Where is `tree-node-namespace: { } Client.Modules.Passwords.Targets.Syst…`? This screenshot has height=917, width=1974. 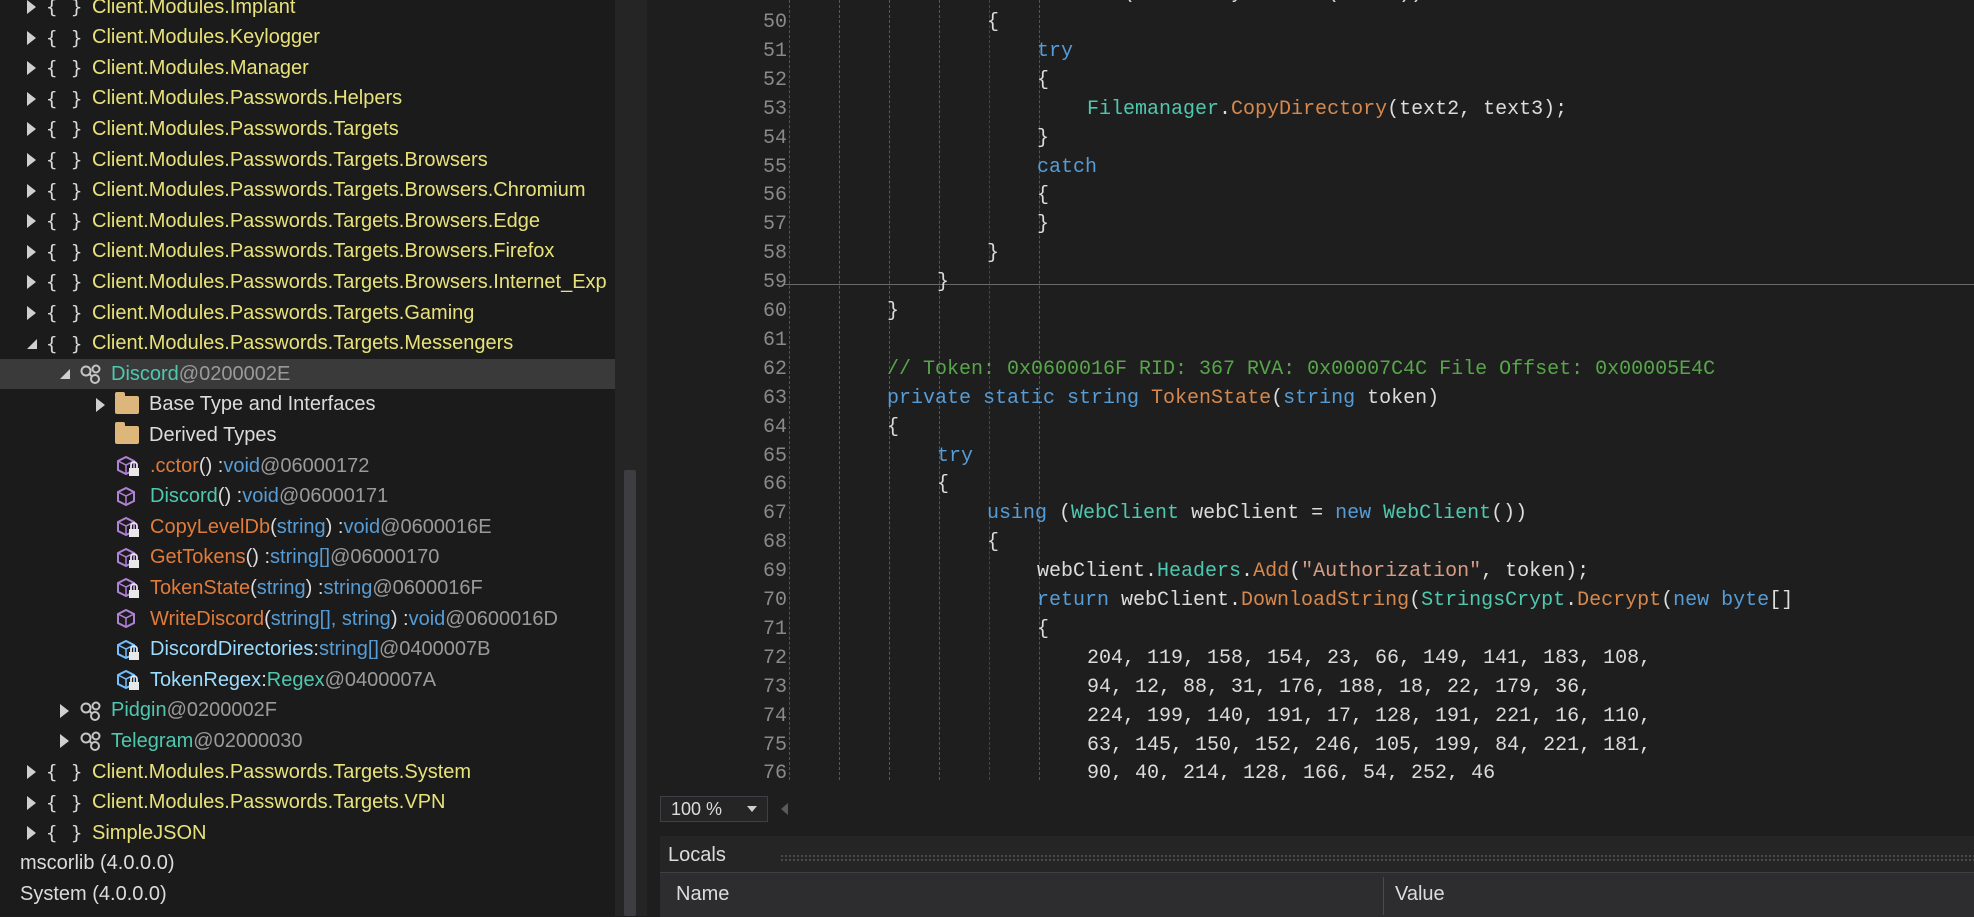 tree-node-namespace: { } Client.Modules.Passwords.Targets.Syst… is located at coordinates (307, 772).